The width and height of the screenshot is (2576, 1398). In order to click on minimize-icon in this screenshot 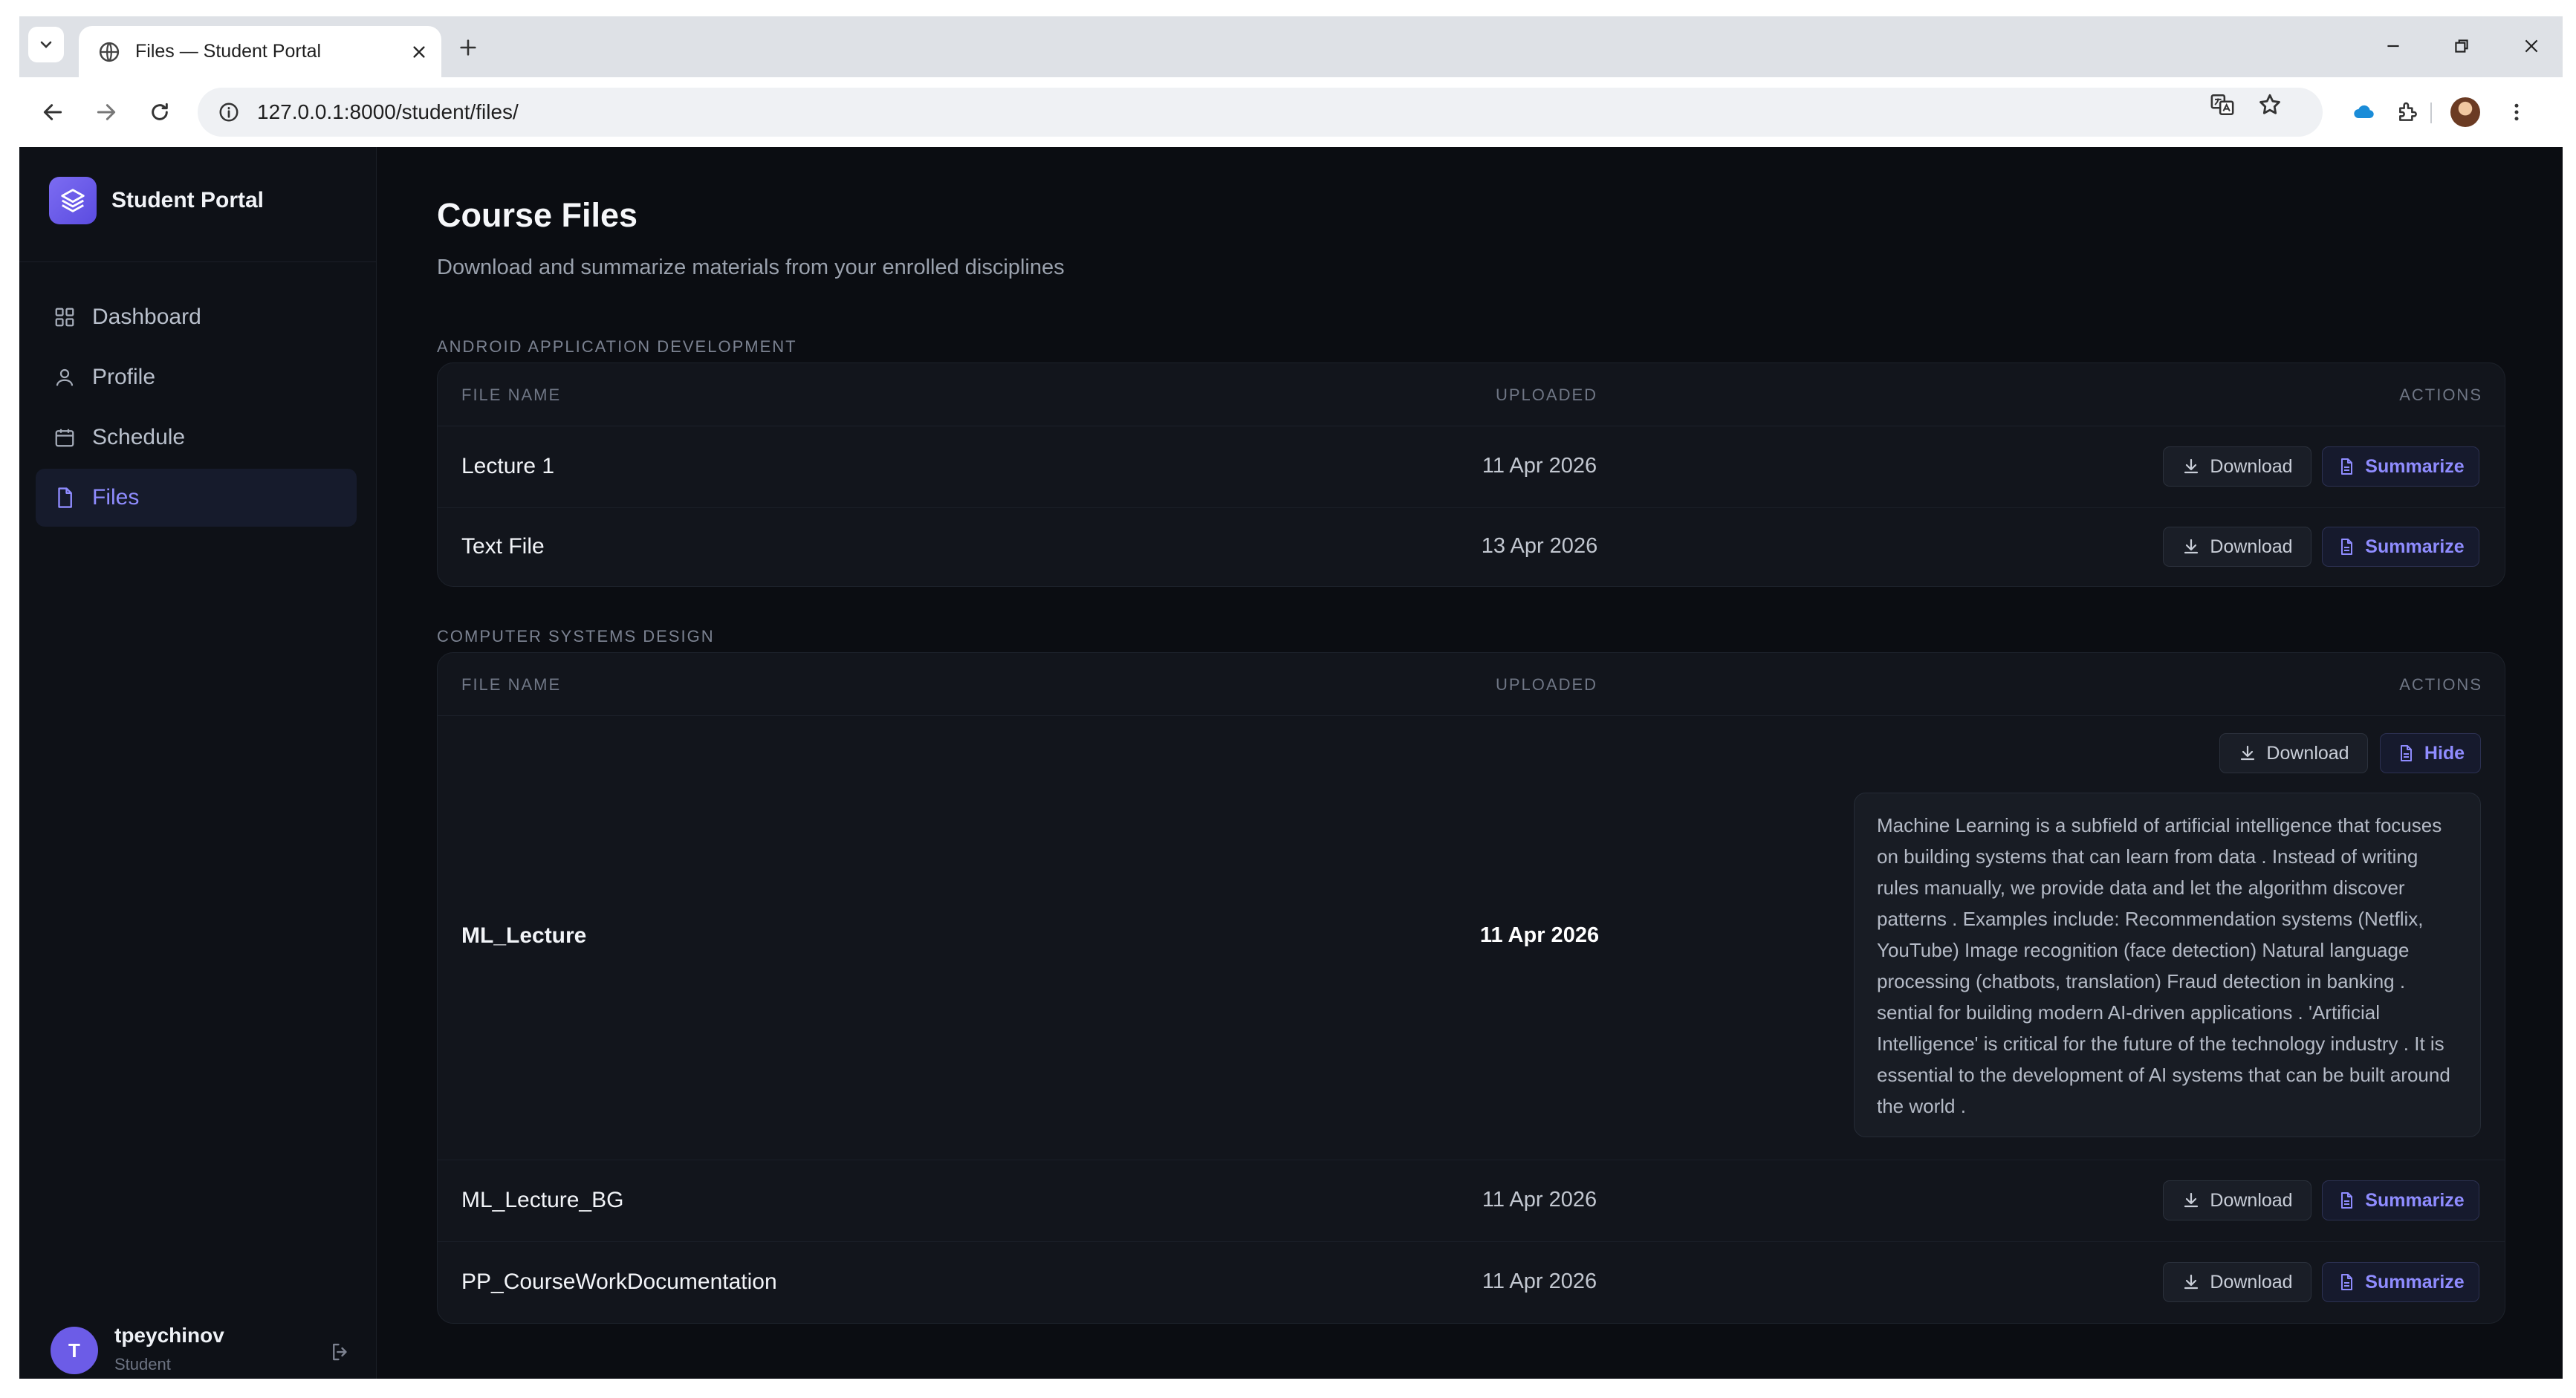, I will do `click(2393, 46)`.